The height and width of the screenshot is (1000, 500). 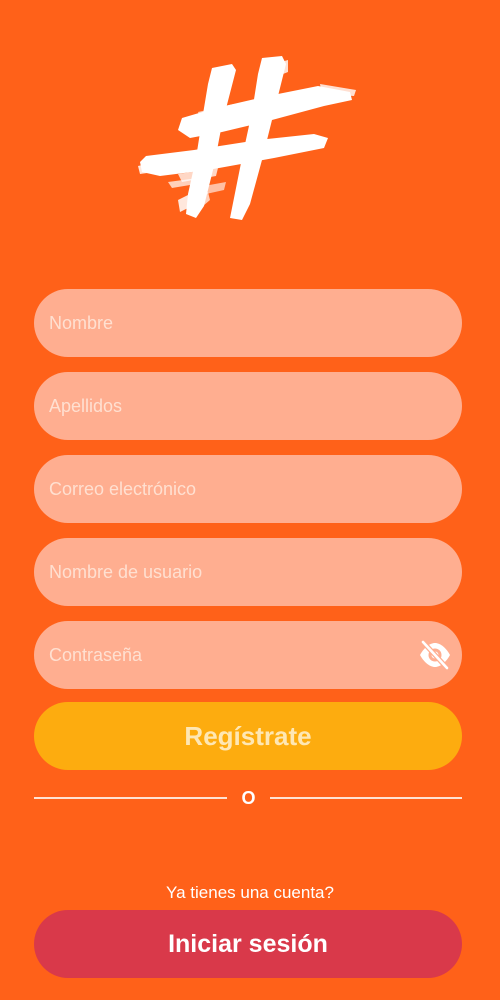 I want to click on last-name-field, so click(x=248, y=406).